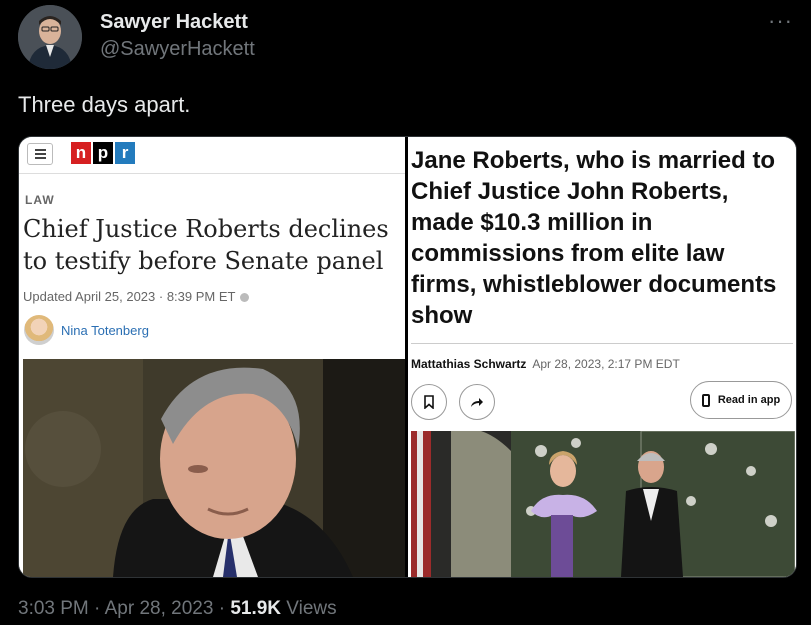 Image resolution: width=811 pixels, height=625 pixels. I want to click on npr-logo: n p r, so click(103, 153).